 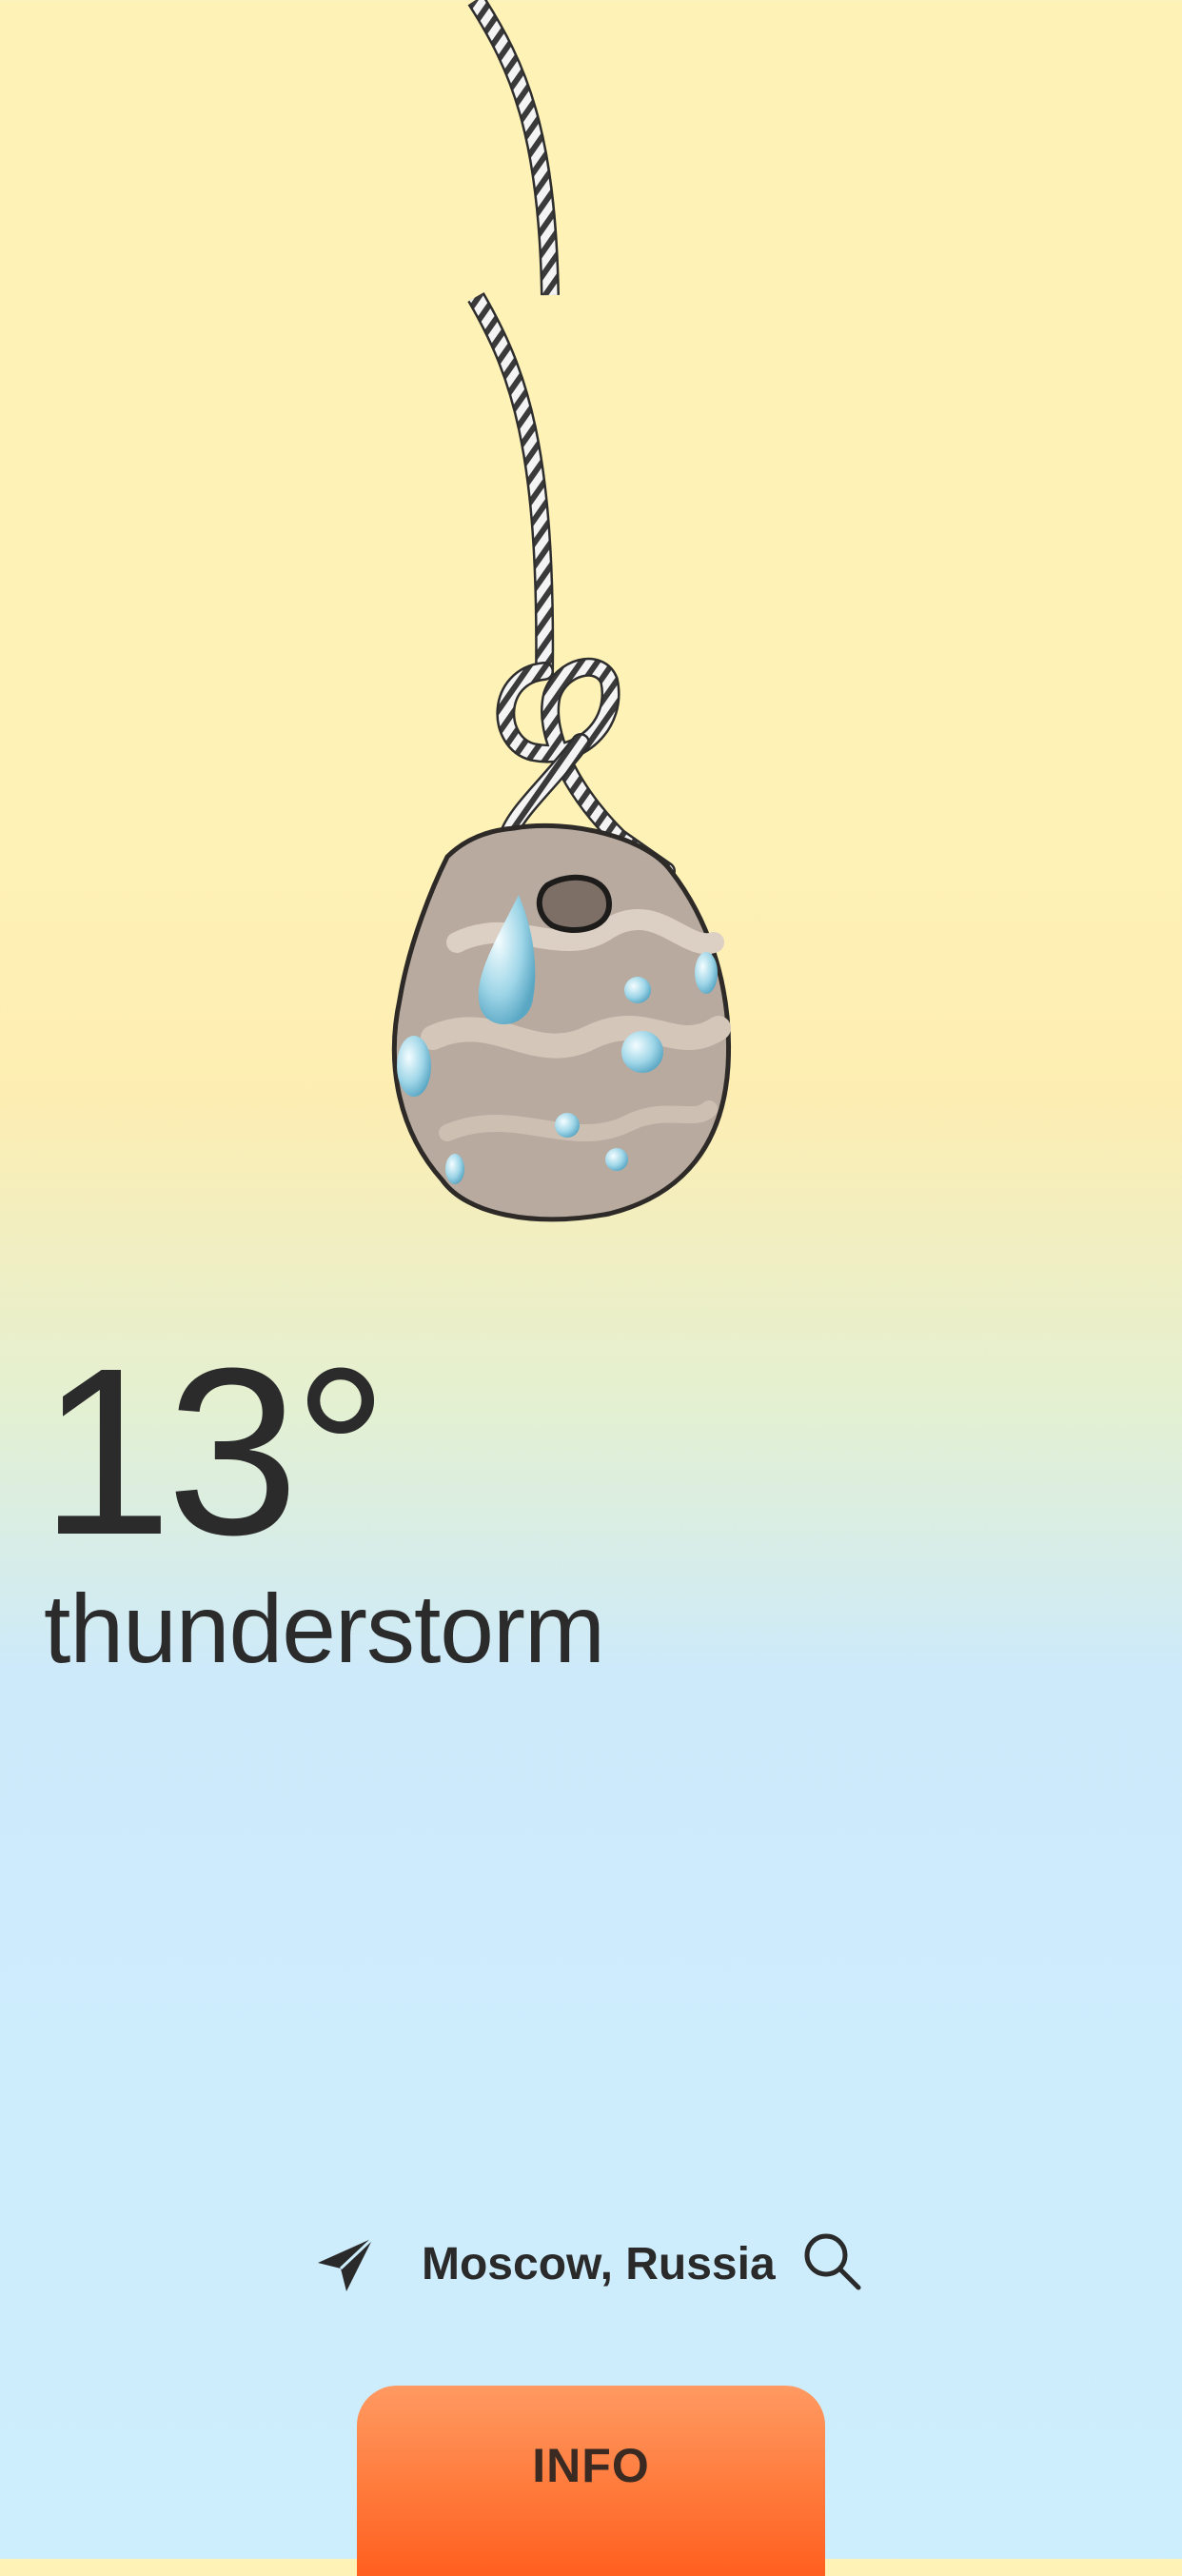 I want to click on location-bar: Moscow, Russia, so click(x=591, y=2261).